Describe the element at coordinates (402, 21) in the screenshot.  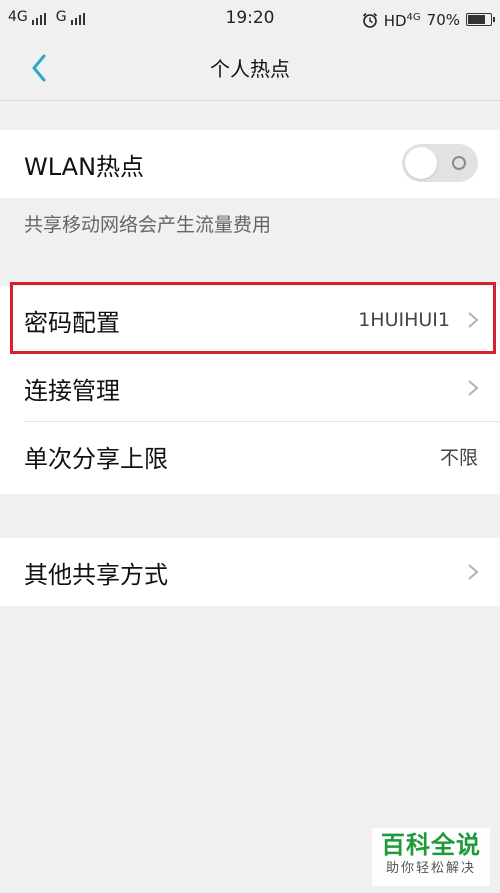
I see `hd-indicator: HD4G` at that location.